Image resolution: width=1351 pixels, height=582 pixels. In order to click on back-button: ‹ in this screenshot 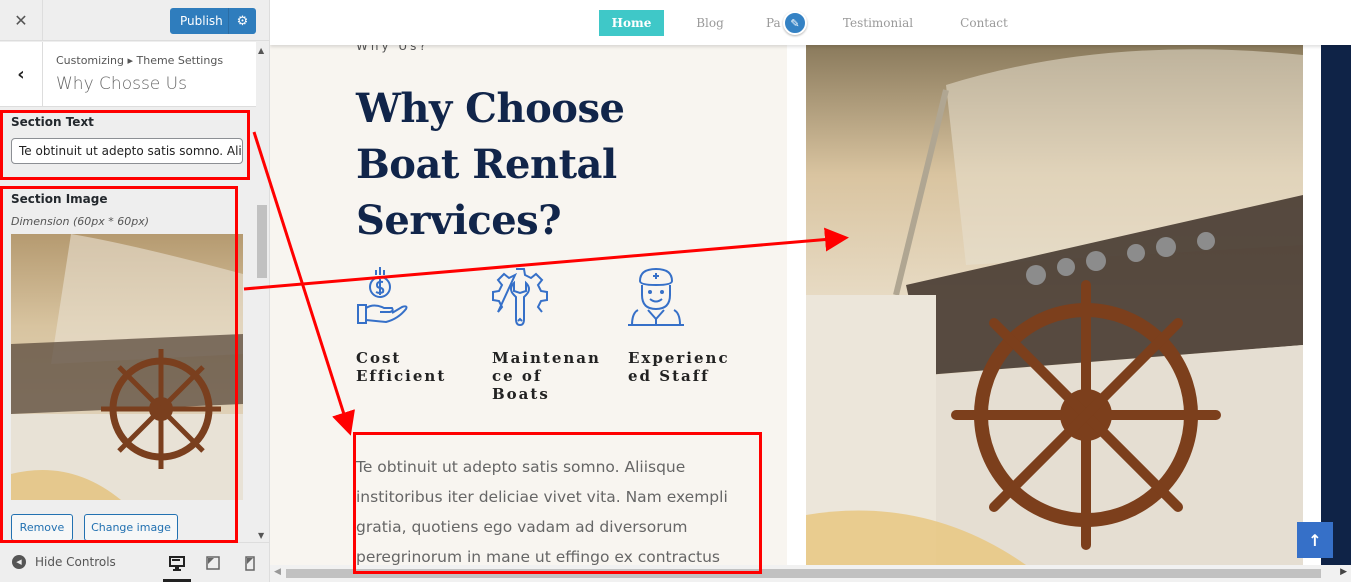, I will do `click(21, 74)`.